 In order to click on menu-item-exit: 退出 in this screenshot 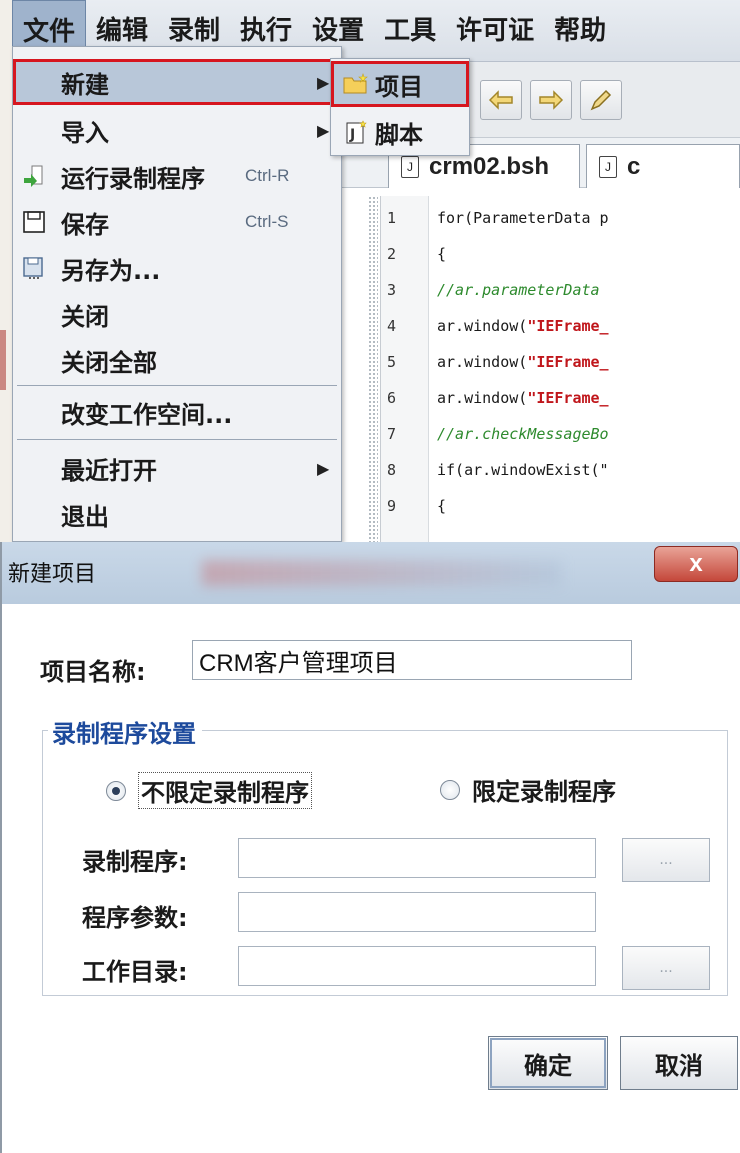, I will do `click(177, 514)`.